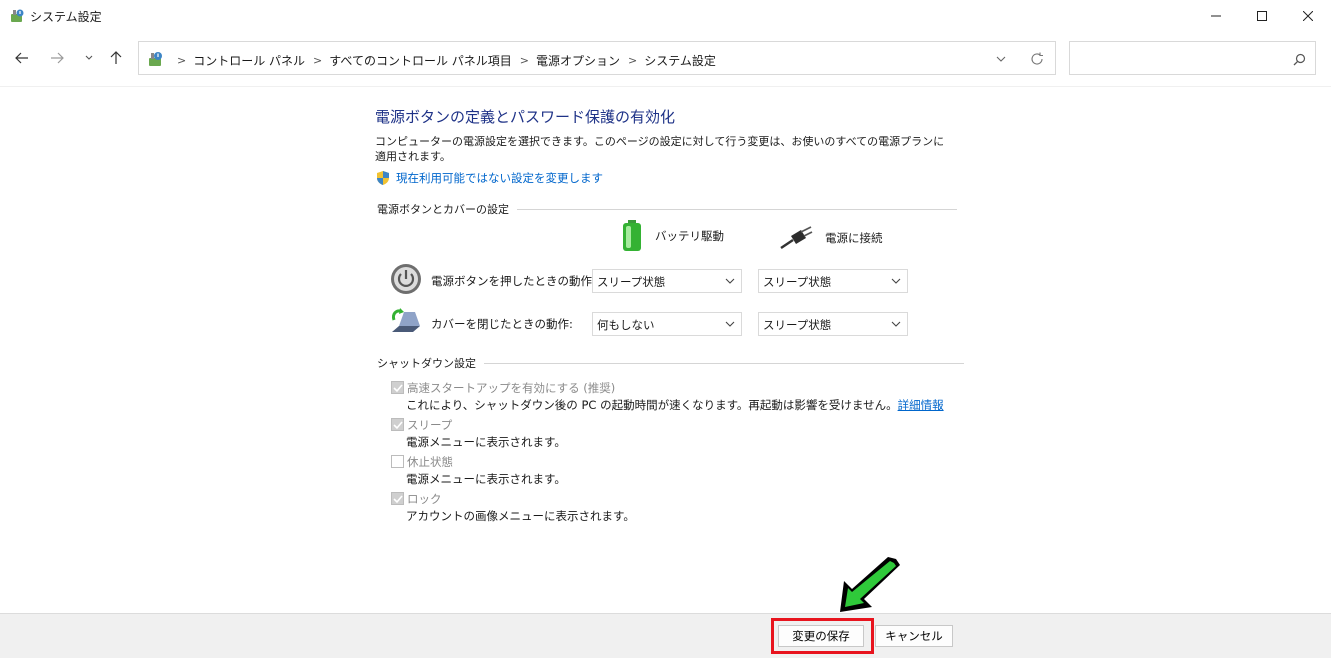  I want to click on close-button, so click(1308, 16).